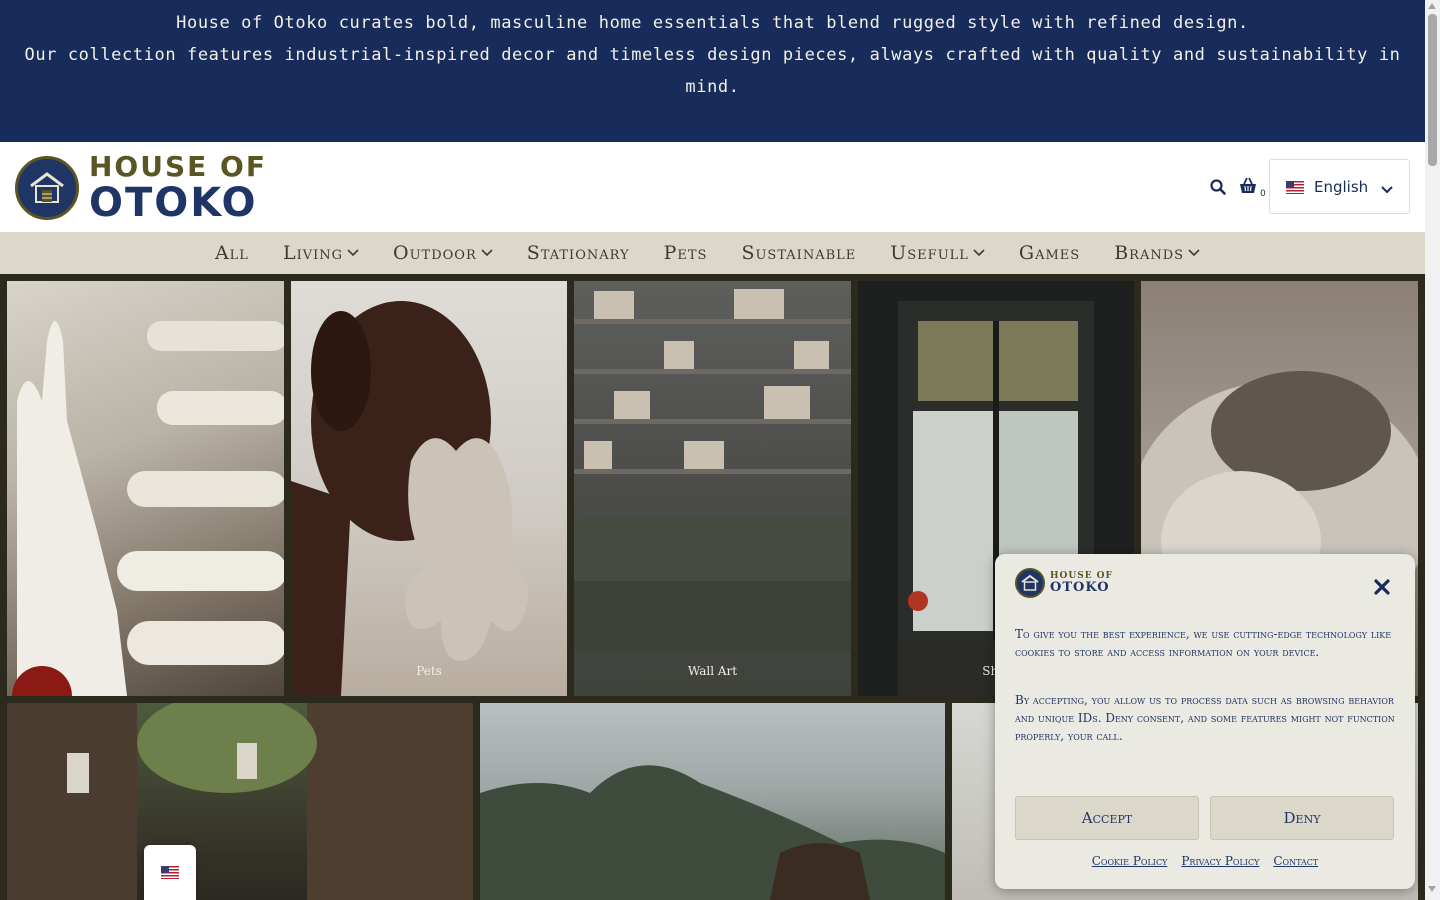  What do you see at coordinates (443, 253) in the screenshot?
I see `nav-item-outdoor: Outdoor` at bounding box center [443, 253].